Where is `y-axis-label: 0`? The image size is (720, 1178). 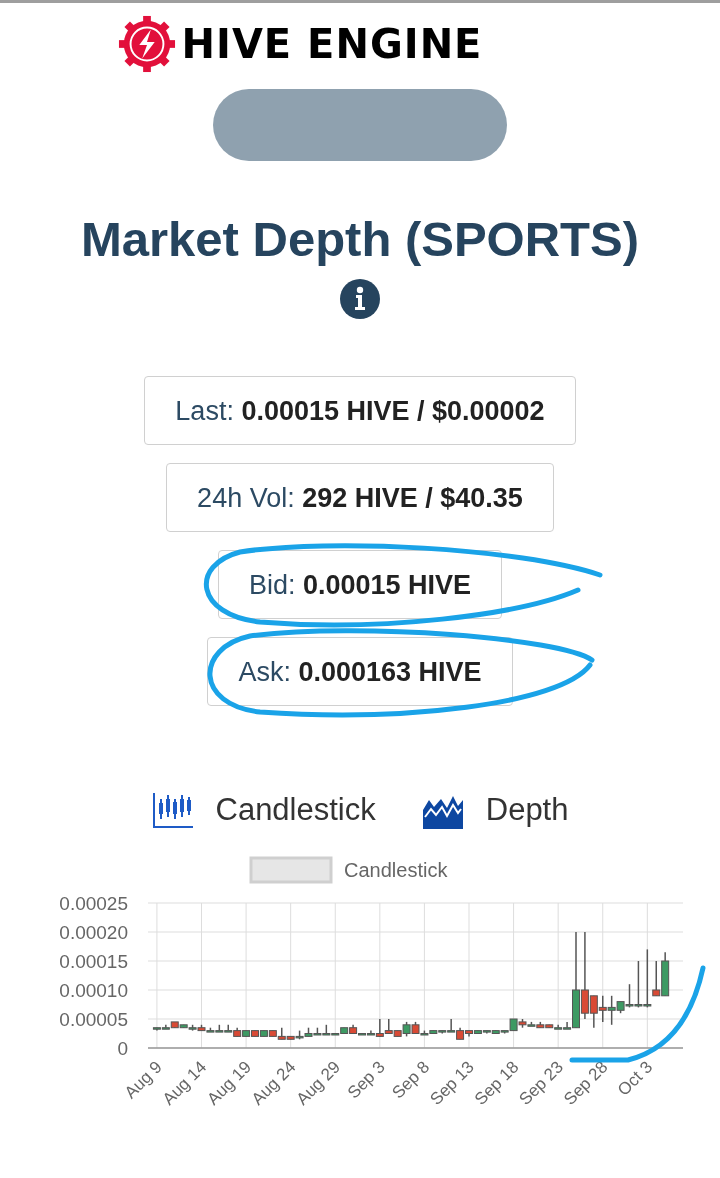
y-axis-label: 0 is located at coordinates (122, 1048).